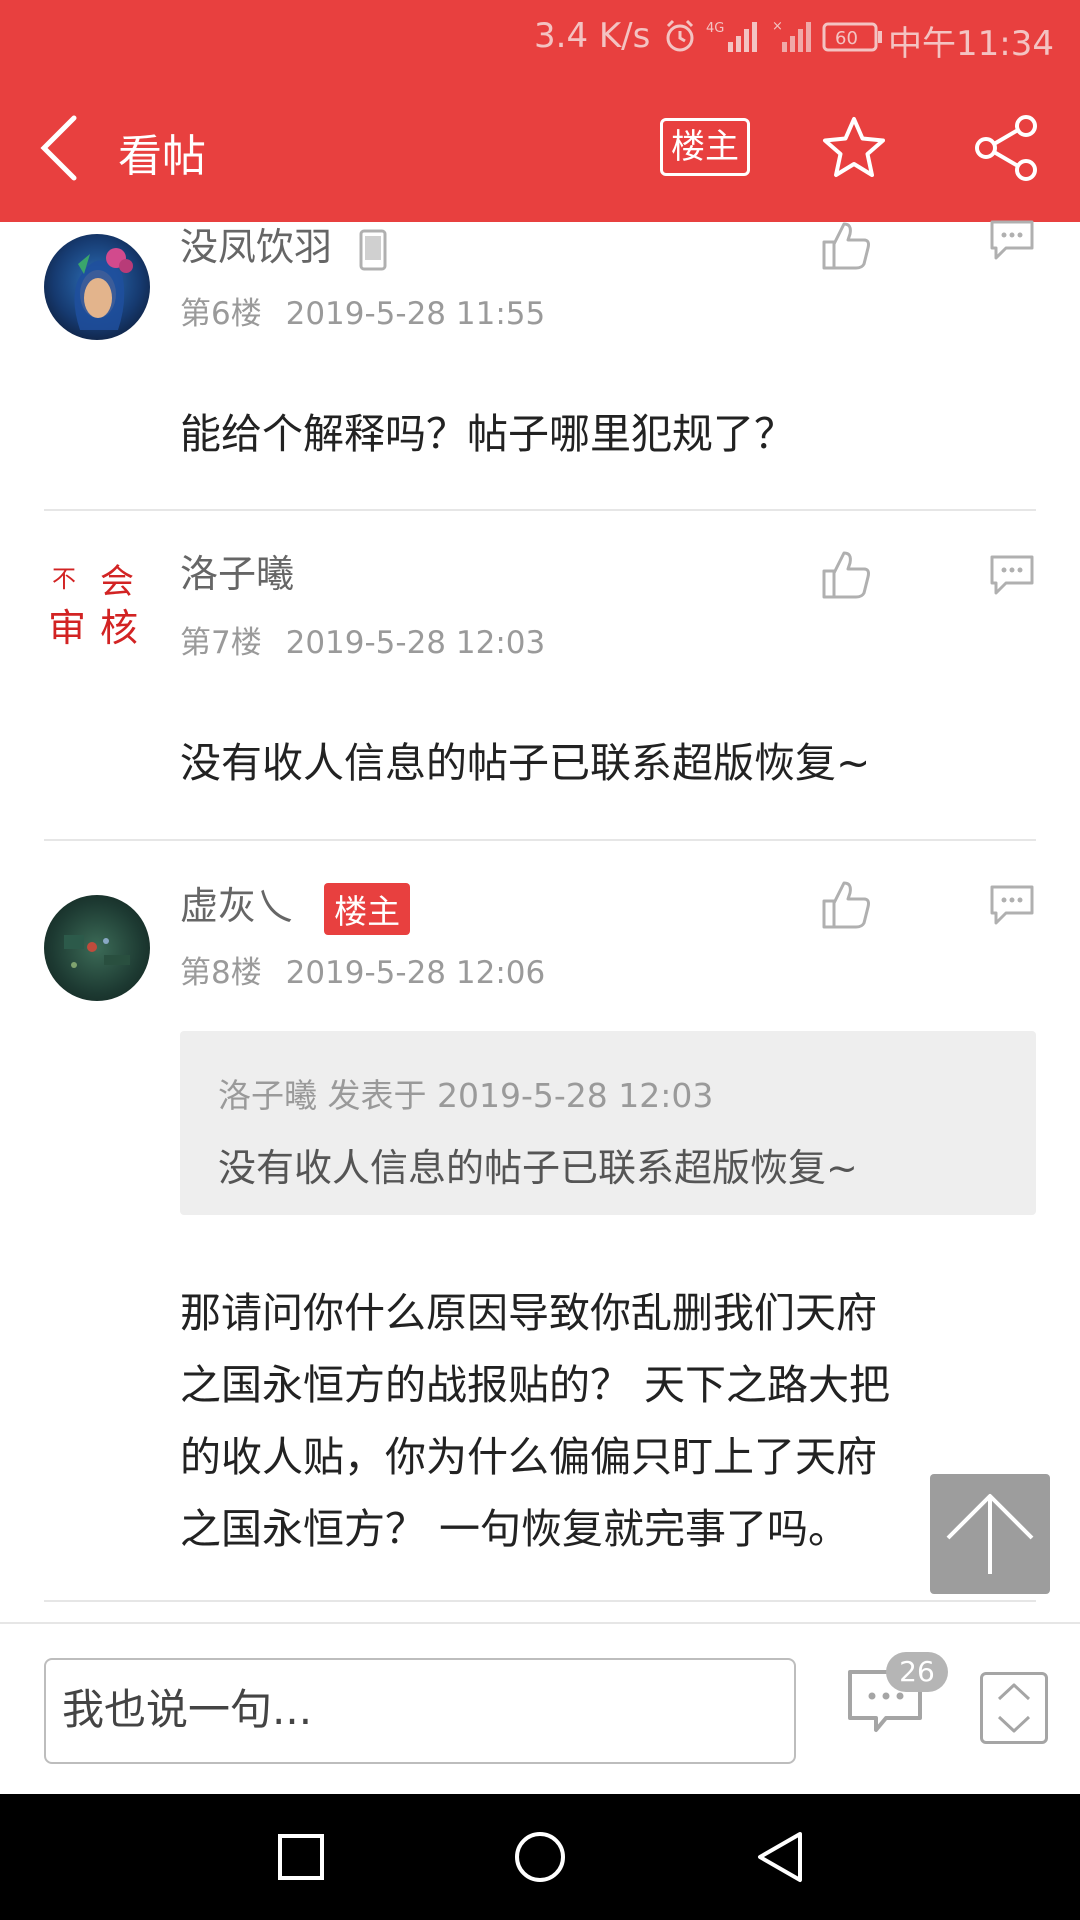 This screenshot has width=1080, height=1920. I want to click on chevron-up-down-icon, so click(1014, 1708).